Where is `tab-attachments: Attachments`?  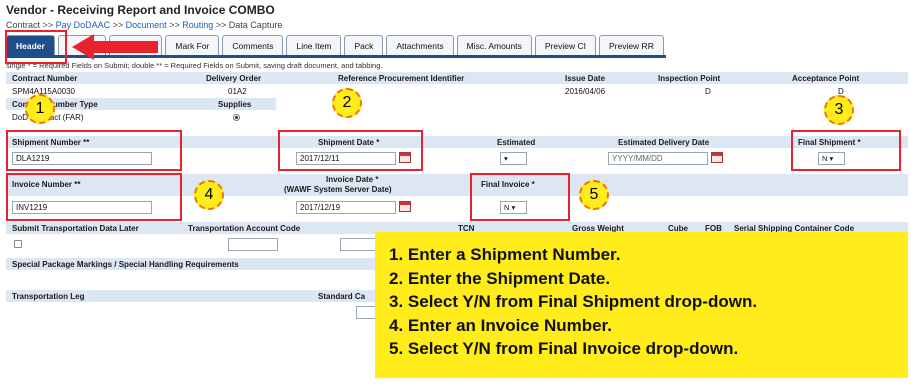
tab-attachments: Attachments is located at coordinates (420, 45).